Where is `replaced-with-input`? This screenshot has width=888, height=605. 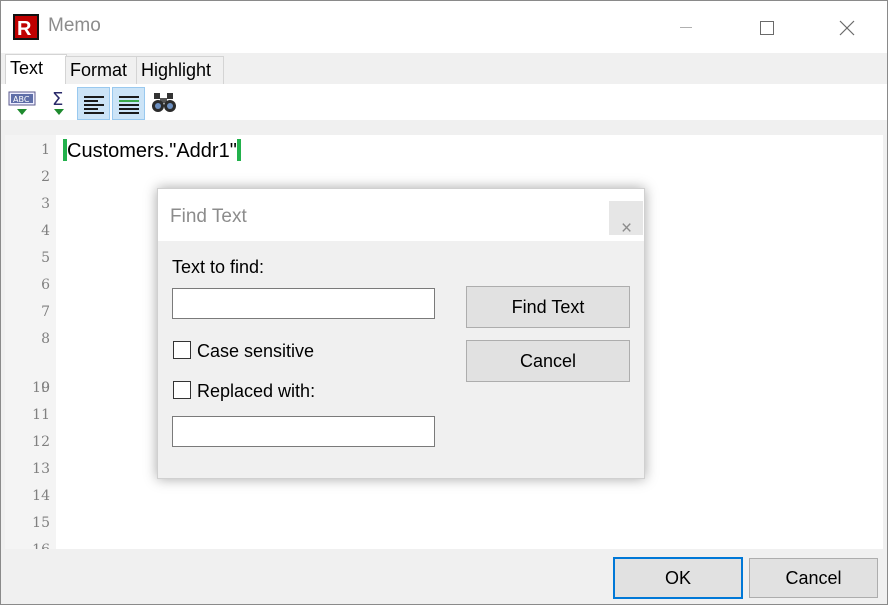 replaced-with-input is located at coordinates (303, 431).